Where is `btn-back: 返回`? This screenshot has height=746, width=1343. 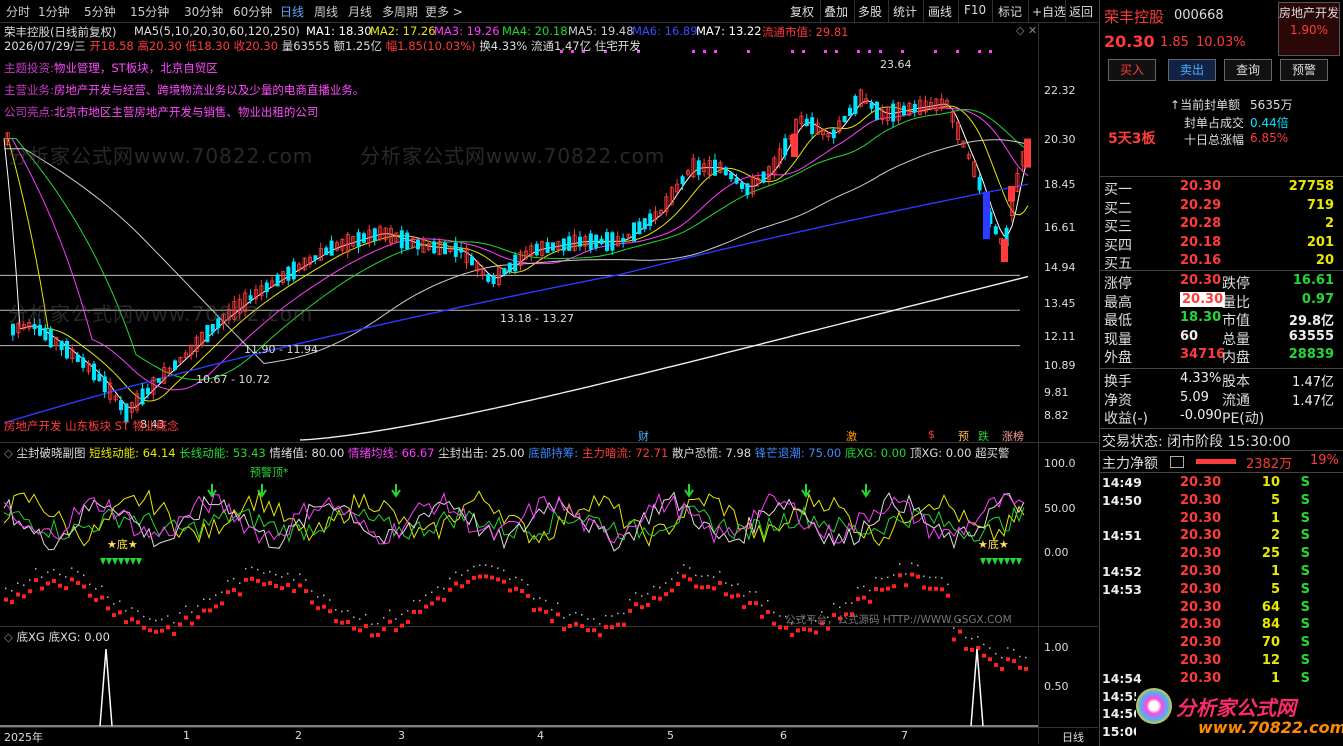
btn-back: 返回 is located at coordinates (1081, 11).